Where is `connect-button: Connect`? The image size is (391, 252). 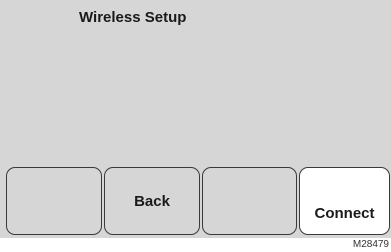
connect-button: Connect is located at coordinates (344, 201).